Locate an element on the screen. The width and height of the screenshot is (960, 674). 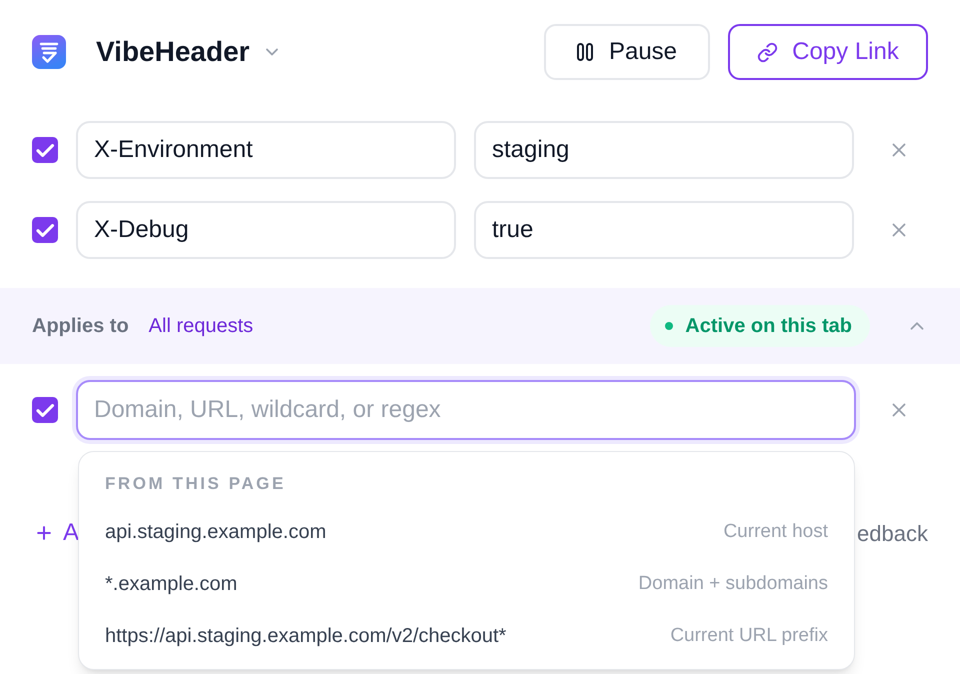
pause-button: Pause is located at coordinates (627, 52).